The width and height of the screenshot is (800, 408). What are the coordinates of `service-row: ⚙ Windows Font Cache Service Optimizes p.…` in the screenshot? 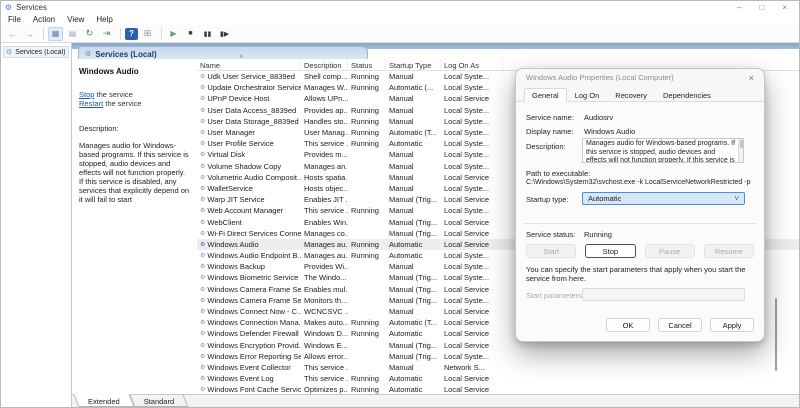 It's located at (498, 389).